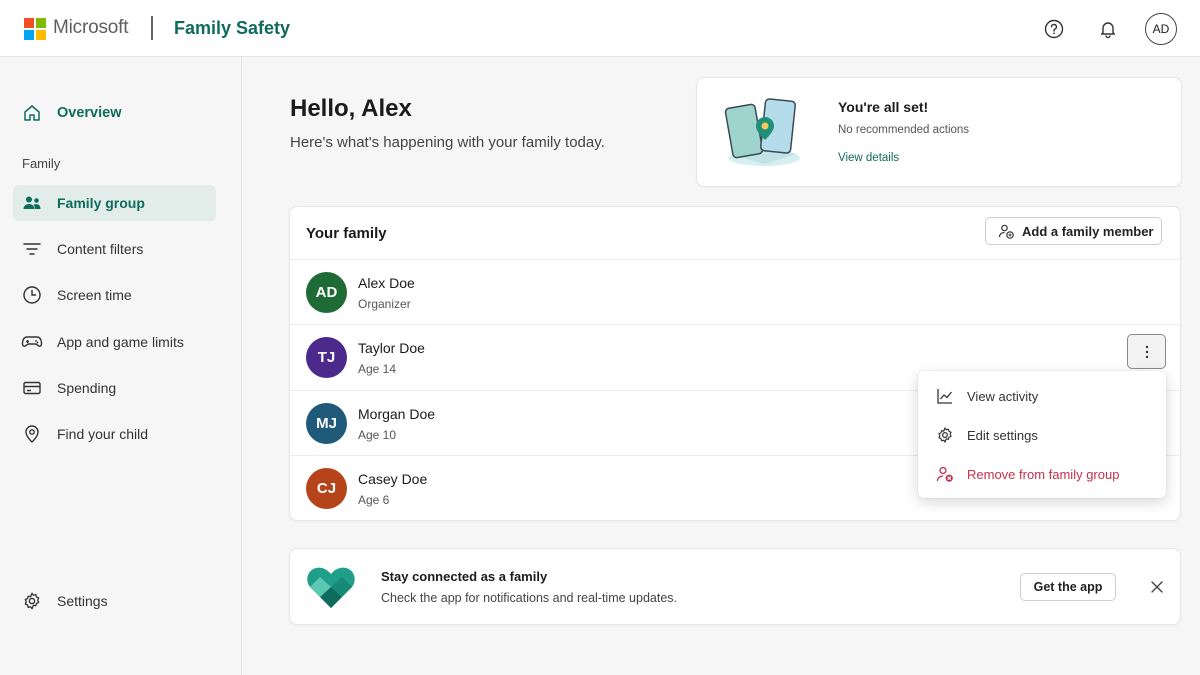  I want to click on sidebar-section-family: Family, so click(41, 163).